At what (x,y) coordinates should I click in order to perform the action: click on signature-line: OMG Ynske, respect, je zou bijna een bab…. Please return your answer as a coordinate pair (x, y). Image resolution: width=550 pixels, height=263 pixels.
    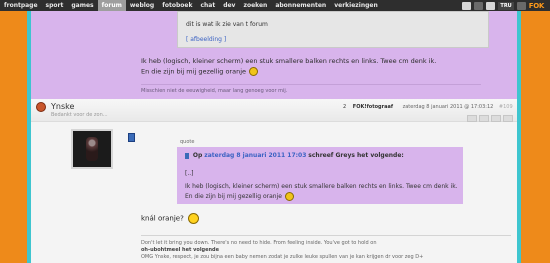
    Looking at the image, I should click on (282, 257).